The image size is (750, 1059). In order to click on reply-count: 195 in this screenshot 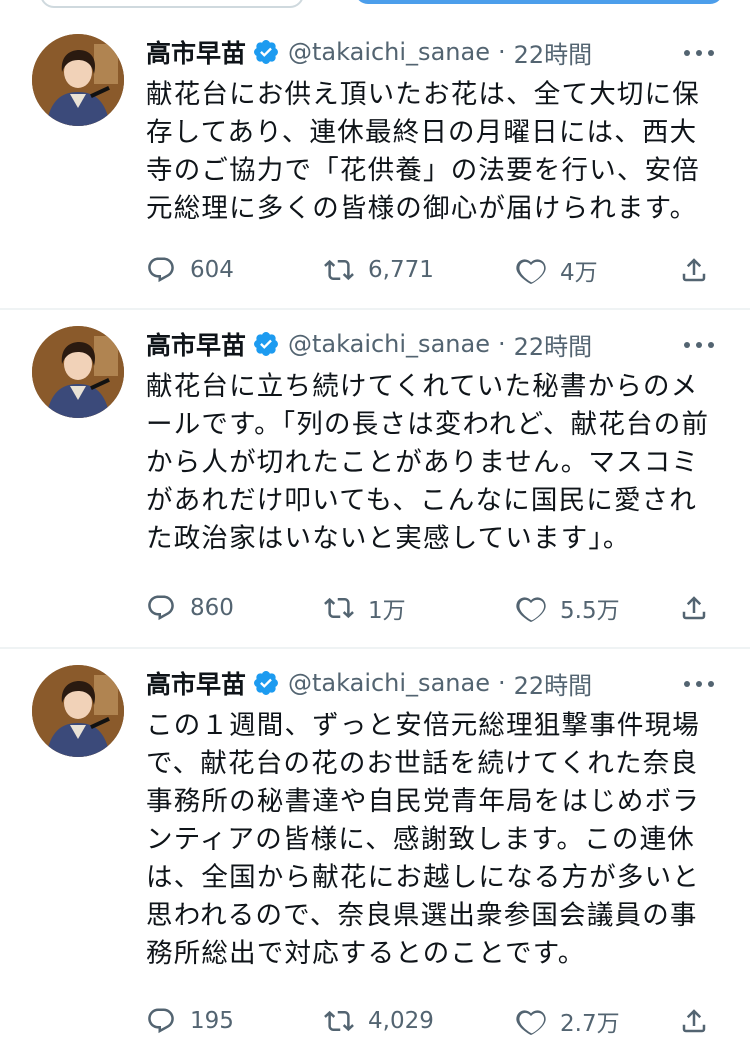, I will do `click(212, 1021)`.